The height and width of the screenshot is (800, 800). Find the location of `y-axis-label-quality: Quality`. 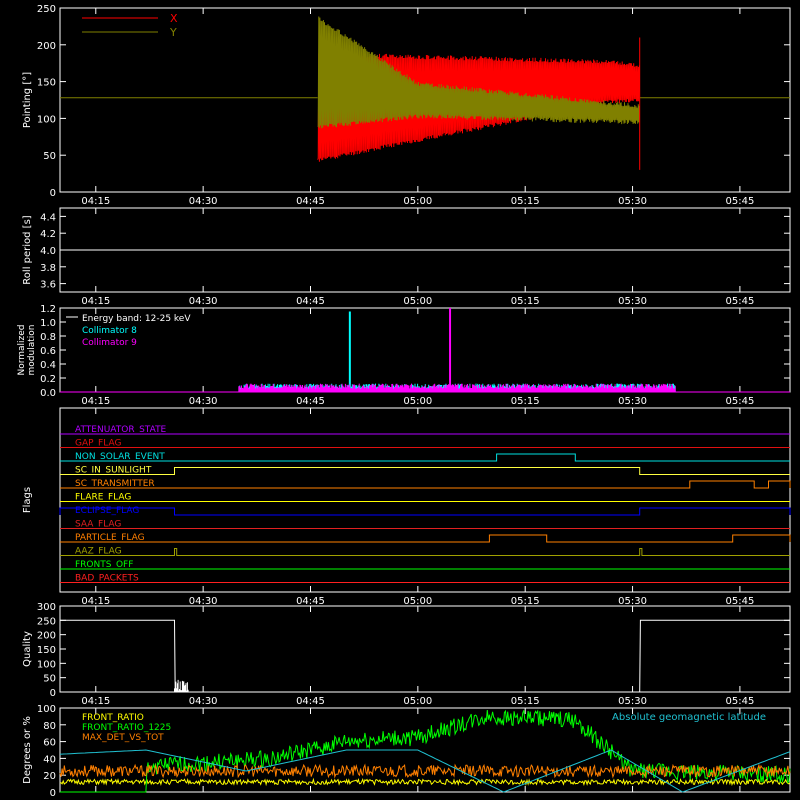

y-axis-label-quality: Quality is located at coordinates (27, 649).